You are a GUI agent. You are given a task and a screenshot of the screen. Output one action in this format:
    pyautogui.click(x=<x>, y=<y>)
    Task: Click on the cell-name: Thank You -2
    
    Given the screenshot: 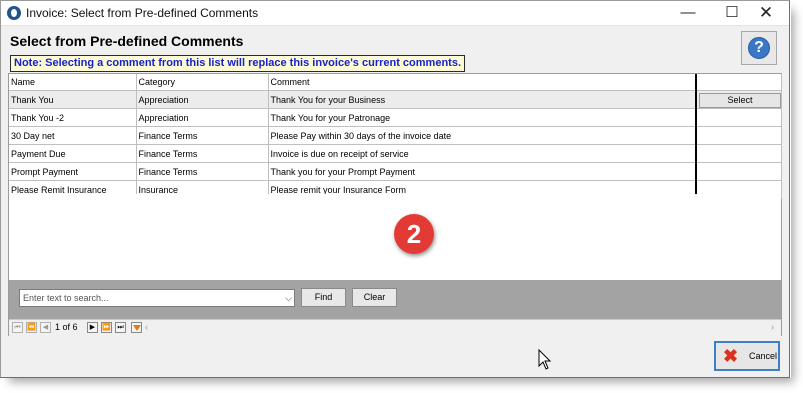 What is the action you would take?
    pyautogui.click(x=73, y=117)
    